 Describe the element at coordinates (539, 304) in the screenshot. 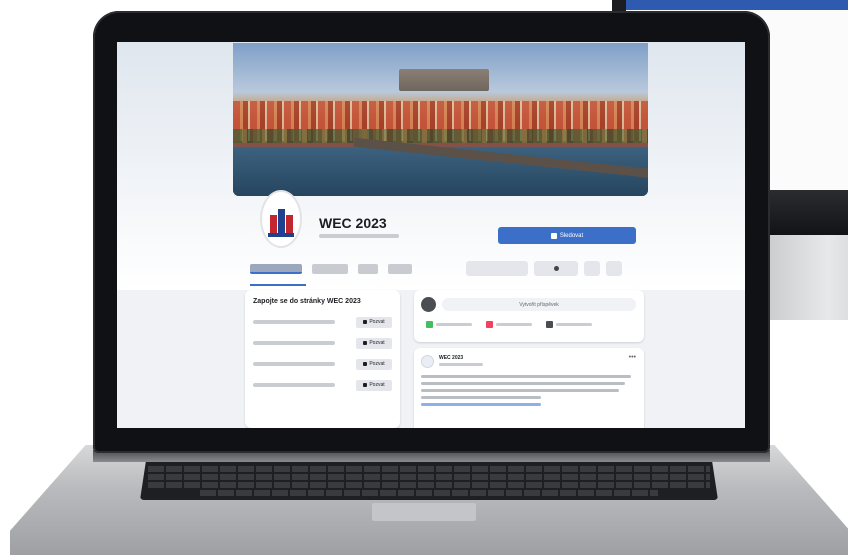

I see `composer-input: Vytvořit příspěvek` at that location.